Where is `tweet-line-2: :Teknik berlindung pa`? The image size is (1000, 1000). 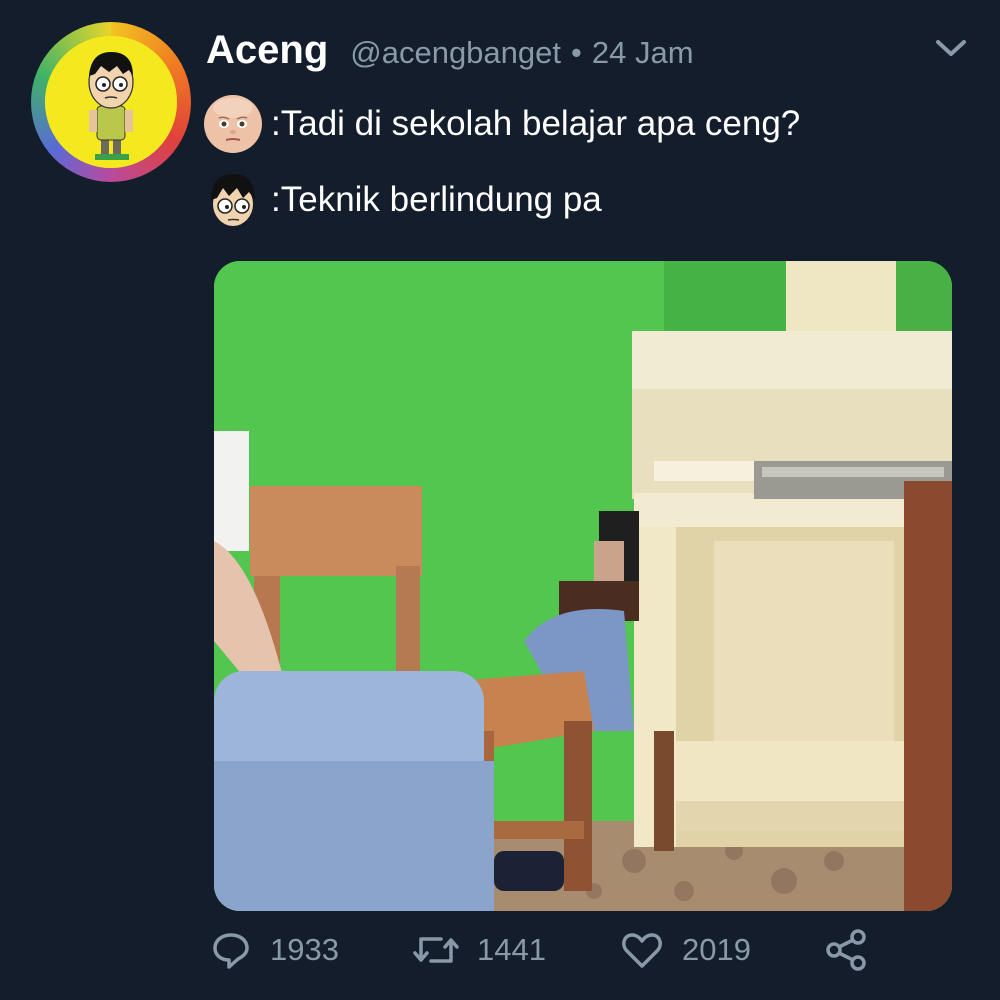
tweet-line-2: :Teknik berlindung pa is located at coordinates (402, 200).